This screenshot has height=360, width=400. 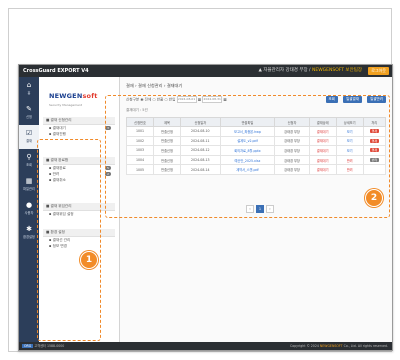 I want to click on pencil-icon: ✎, so click(x=29, y=109).